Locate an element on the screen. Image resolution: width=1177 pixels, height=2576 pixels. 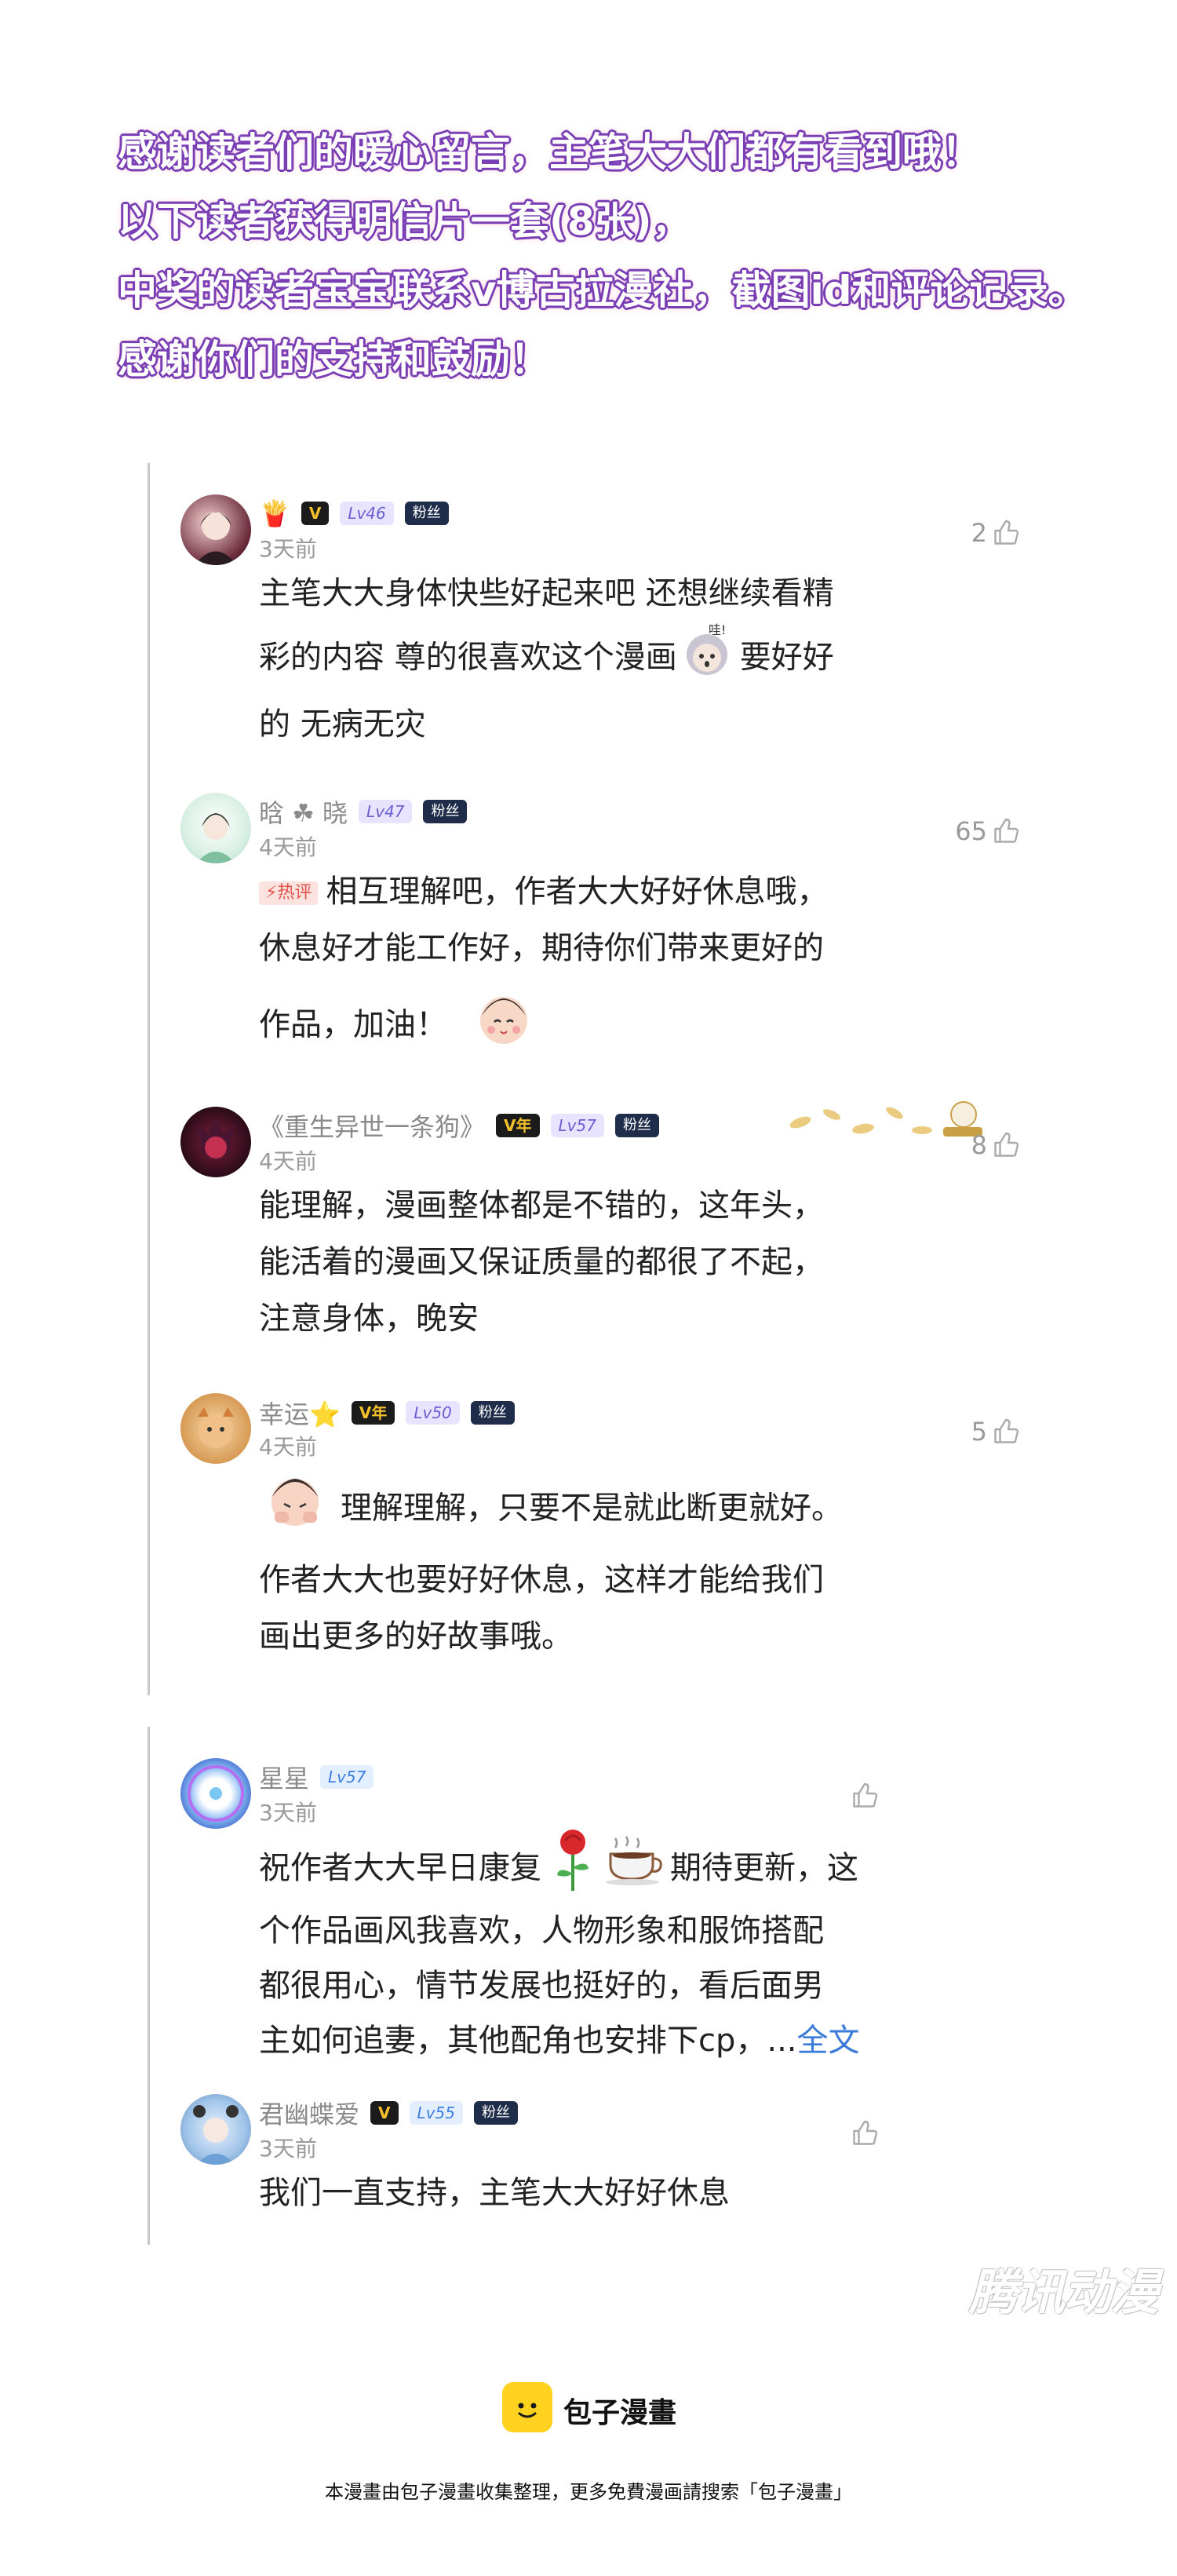
username: 星星 is located at coordinates (284, 1777).